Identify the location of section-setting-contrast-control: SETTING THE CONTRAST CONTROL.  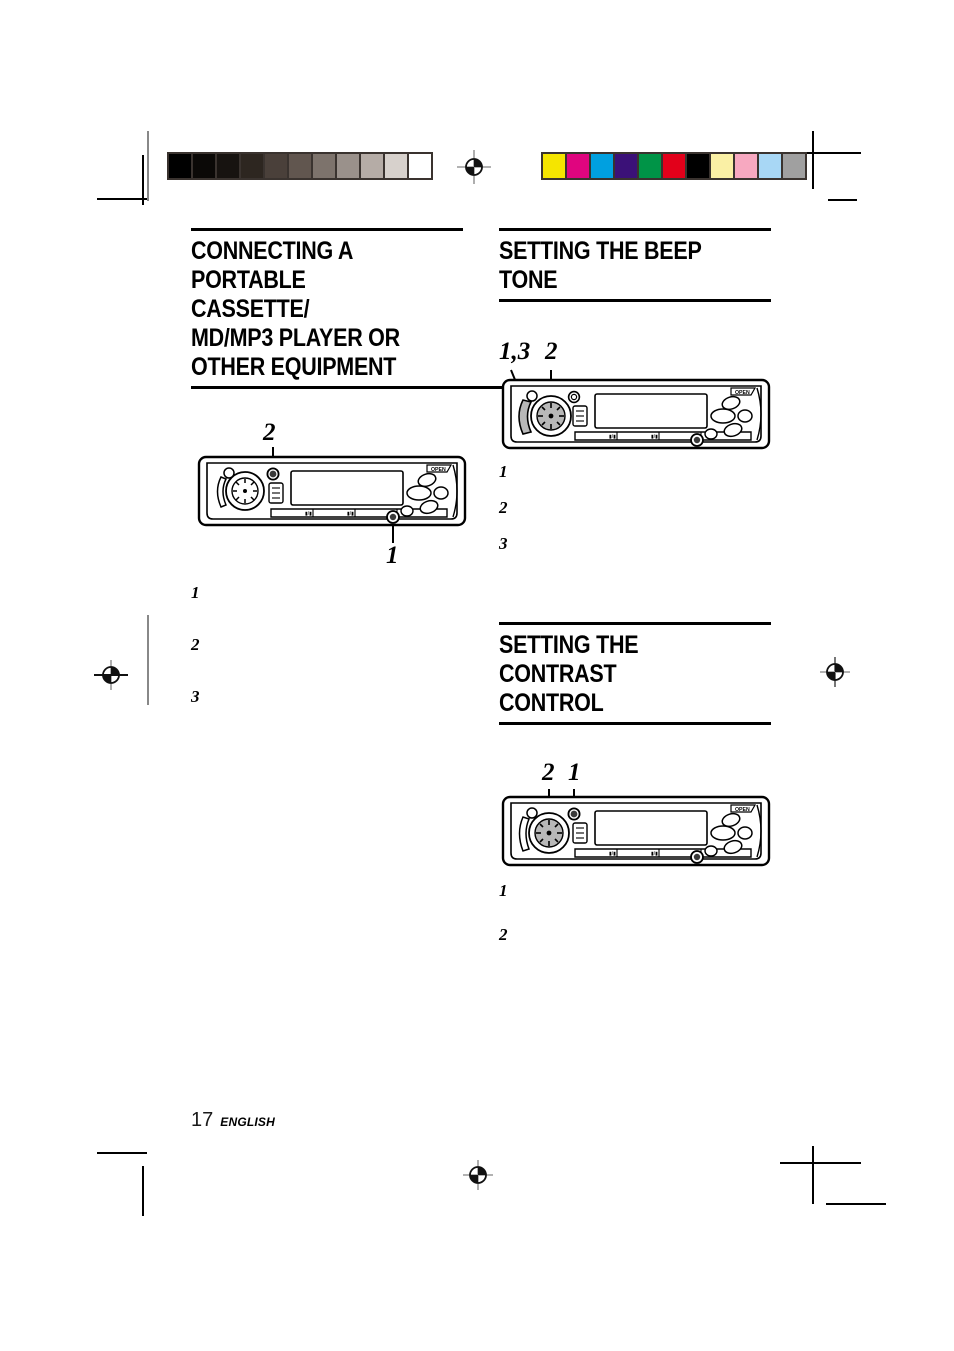
(635, 673).